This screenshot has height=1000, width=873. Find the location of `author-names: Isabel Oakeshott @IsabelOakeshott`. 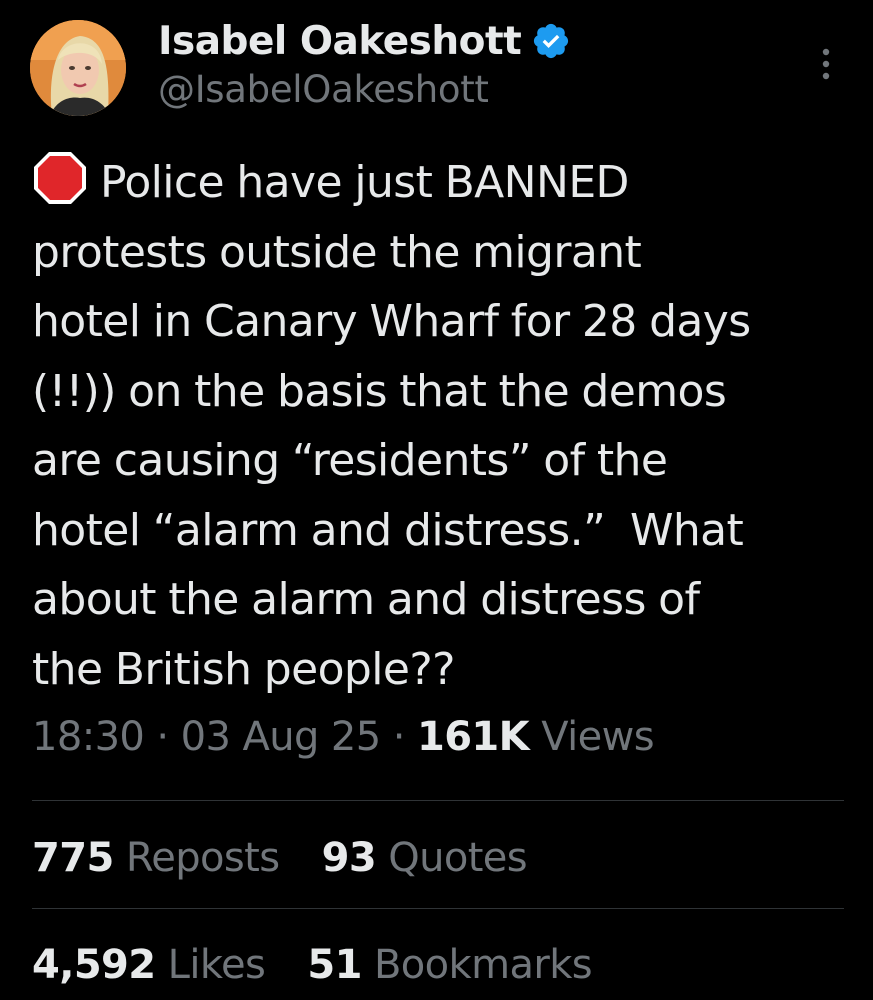

author-names: Isabel Oakeshott @IsabelOakeshott is located at coordinates (364, 63).